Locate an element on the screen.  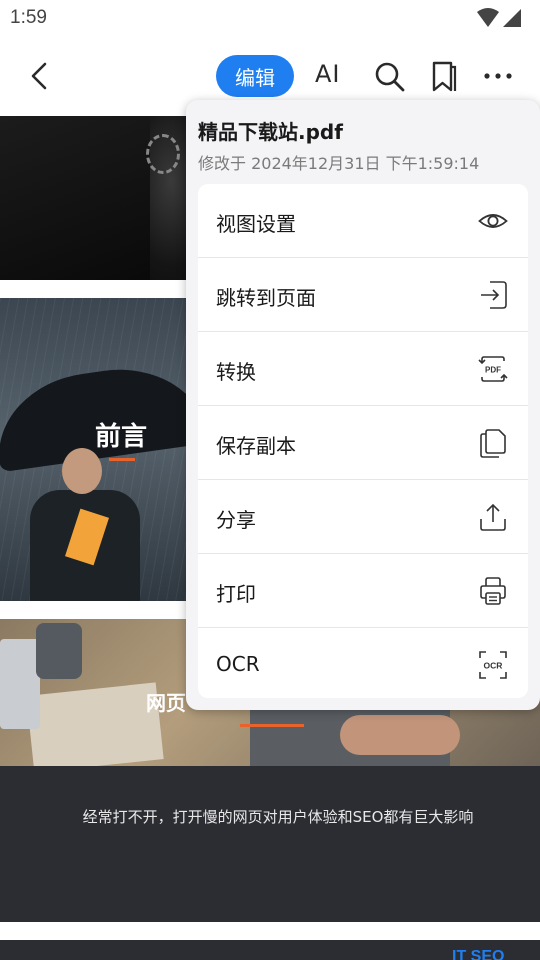
section-title-preface: 前言 is located at coordinates (121, 437).